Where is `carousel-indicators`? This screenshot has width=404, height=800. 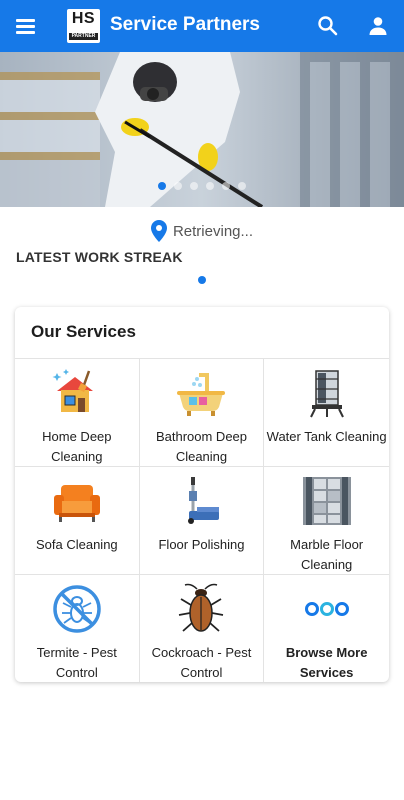
carousel-indicators is located at coordinates (202, 187).